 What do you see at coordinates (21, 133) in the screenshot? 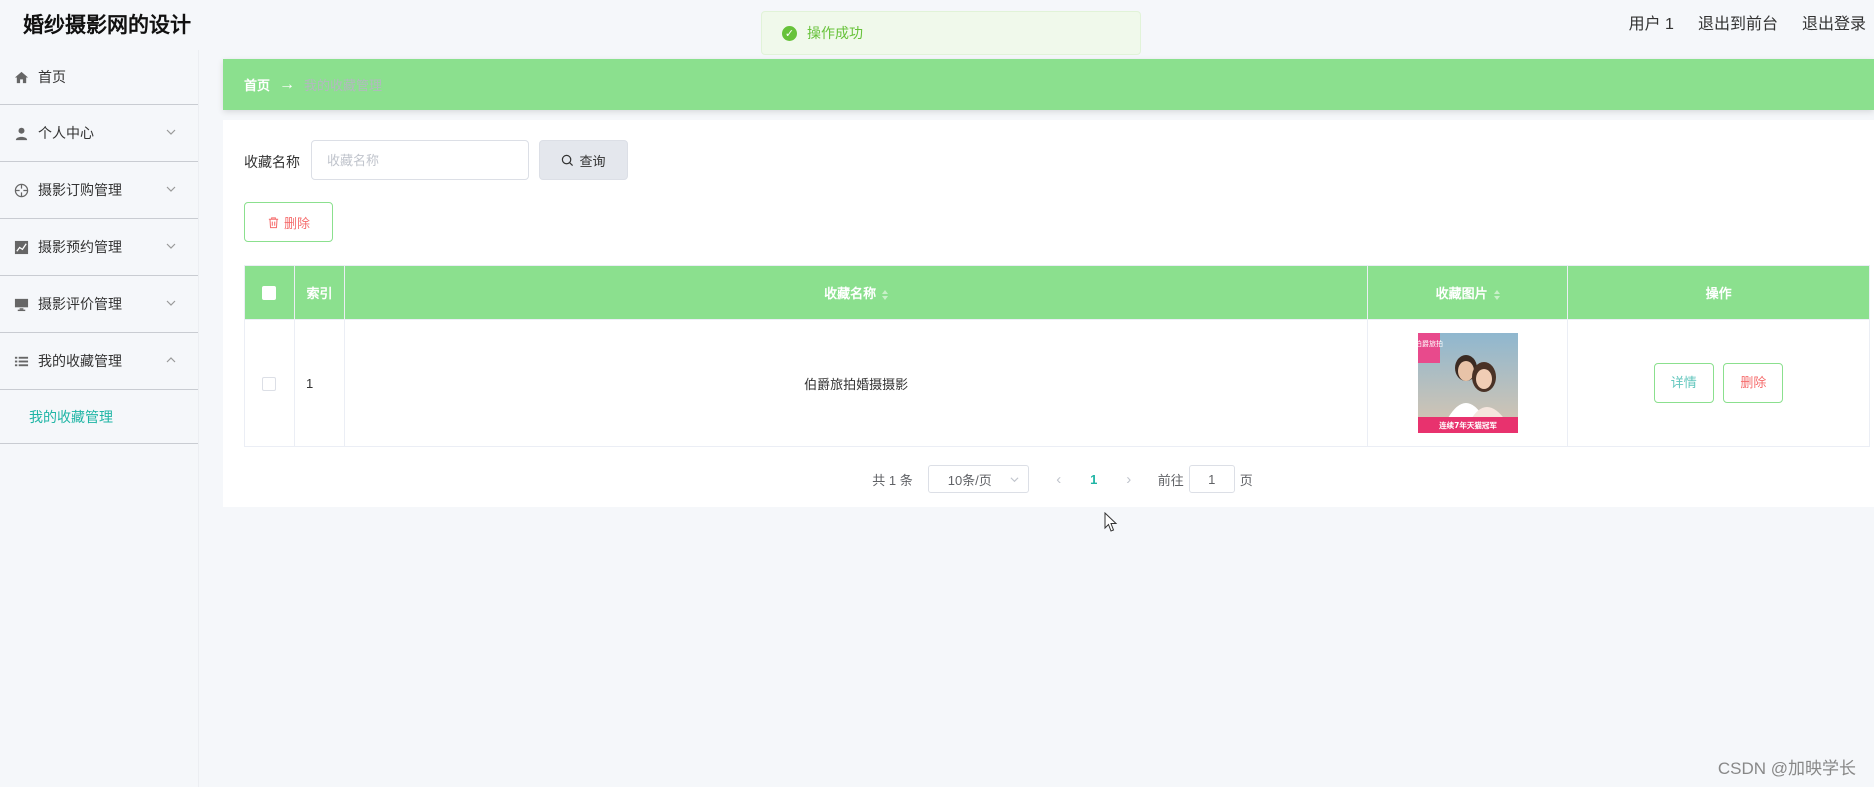
I see `user-icon` at bounding box center [21, 133].